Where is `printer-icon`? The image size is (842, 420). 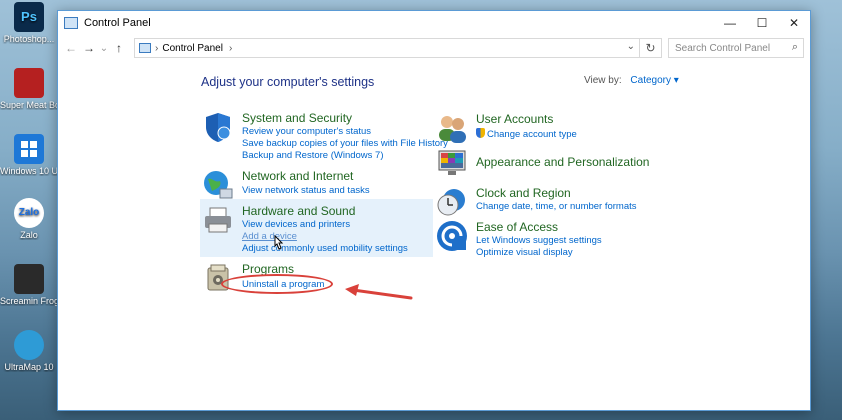
printer-icon is located at coordinates (218, 220).